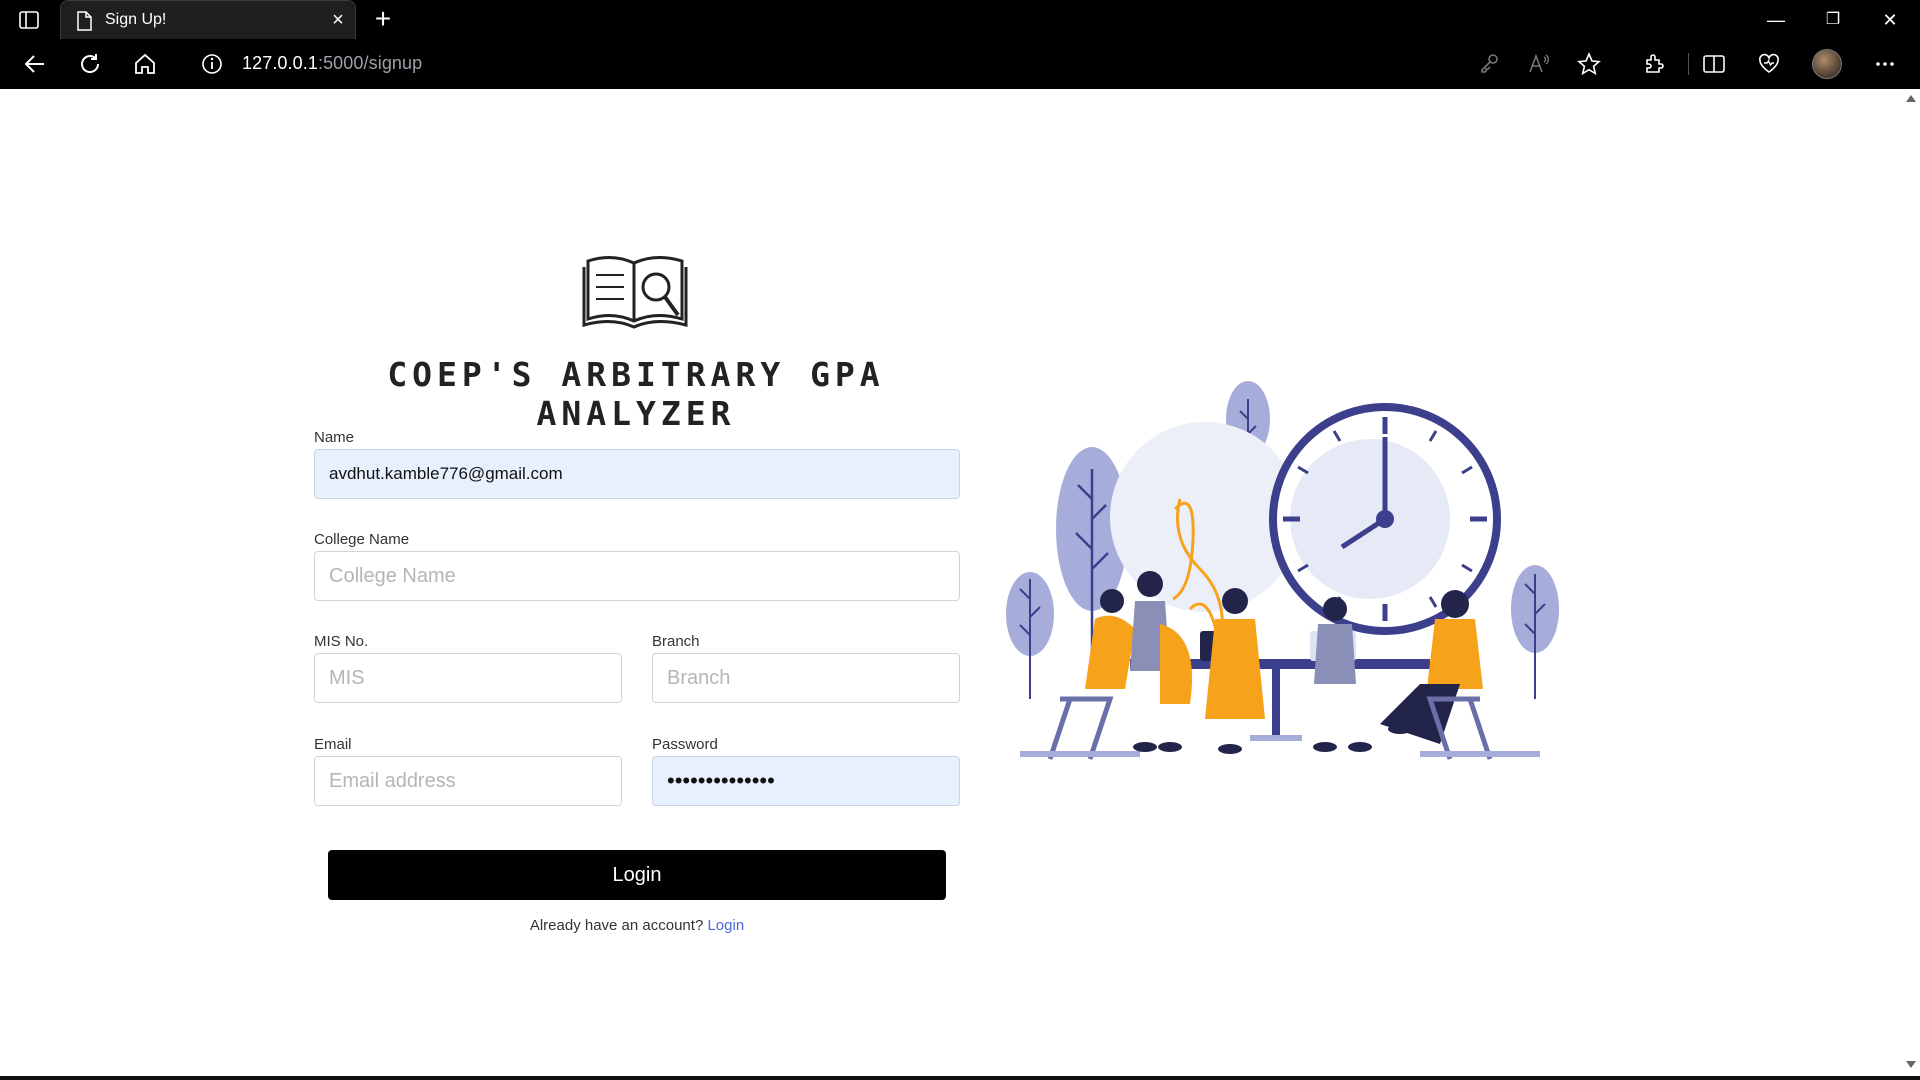  Describe the element at coordinates (341, 641) in the screenshot. I see `mis-label: MIS No.` at that location.